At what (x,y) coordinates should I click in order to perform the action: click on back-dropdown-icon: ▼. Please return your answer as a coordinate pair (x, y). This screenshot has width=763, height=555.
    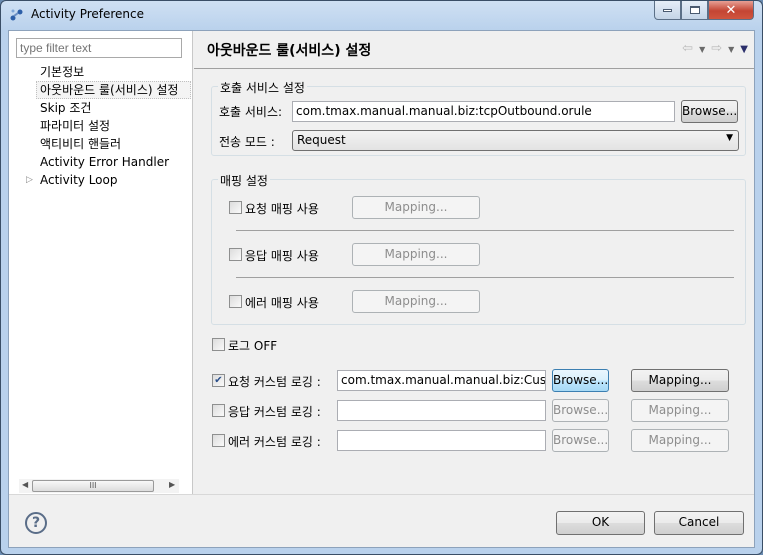
    Looking at the image, I should click on (702, 50).